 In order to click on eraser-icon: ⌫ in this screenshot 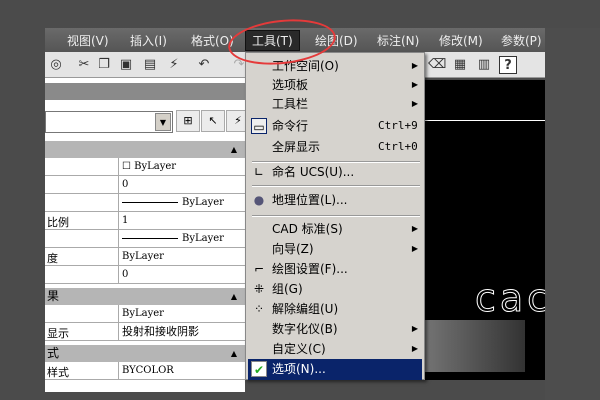, I will do `click(437, 65)`.